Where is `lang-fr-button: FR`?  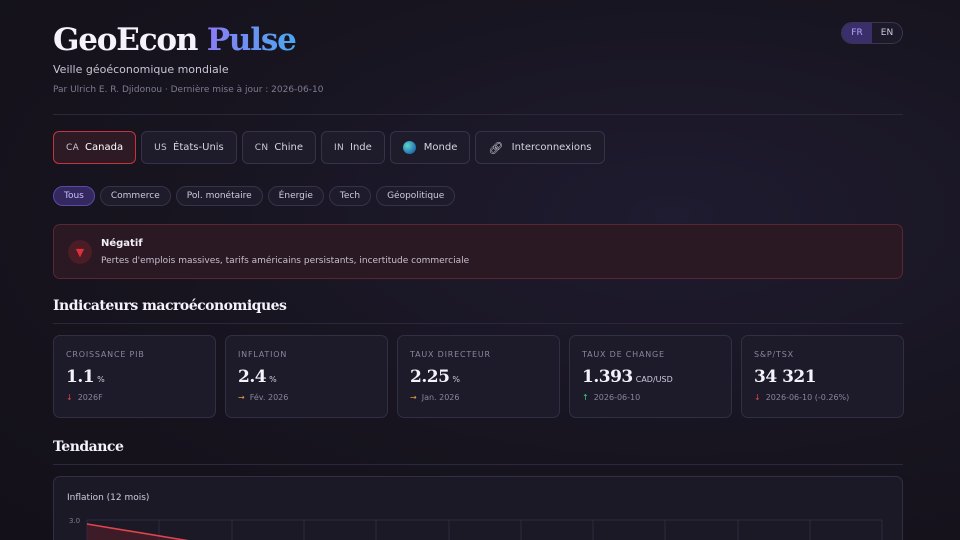 lang-fr-button: FR is located at coordinates (857, 33).